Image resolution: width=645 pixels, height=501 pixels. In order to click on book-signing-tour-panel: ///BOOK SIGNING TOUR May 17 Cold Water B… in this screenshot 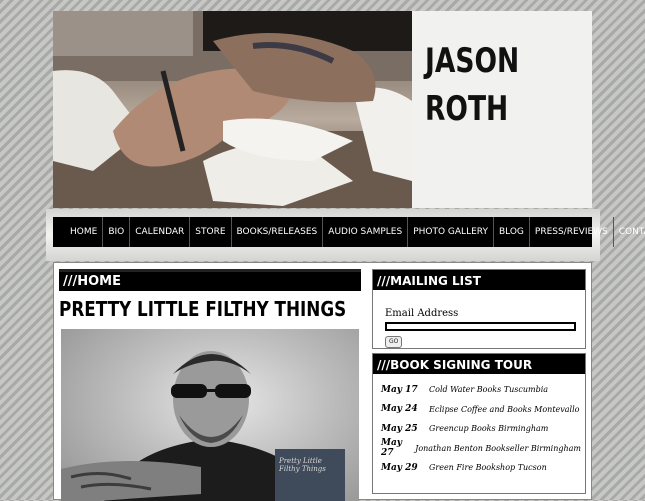, I will do `click(479, 423)`.